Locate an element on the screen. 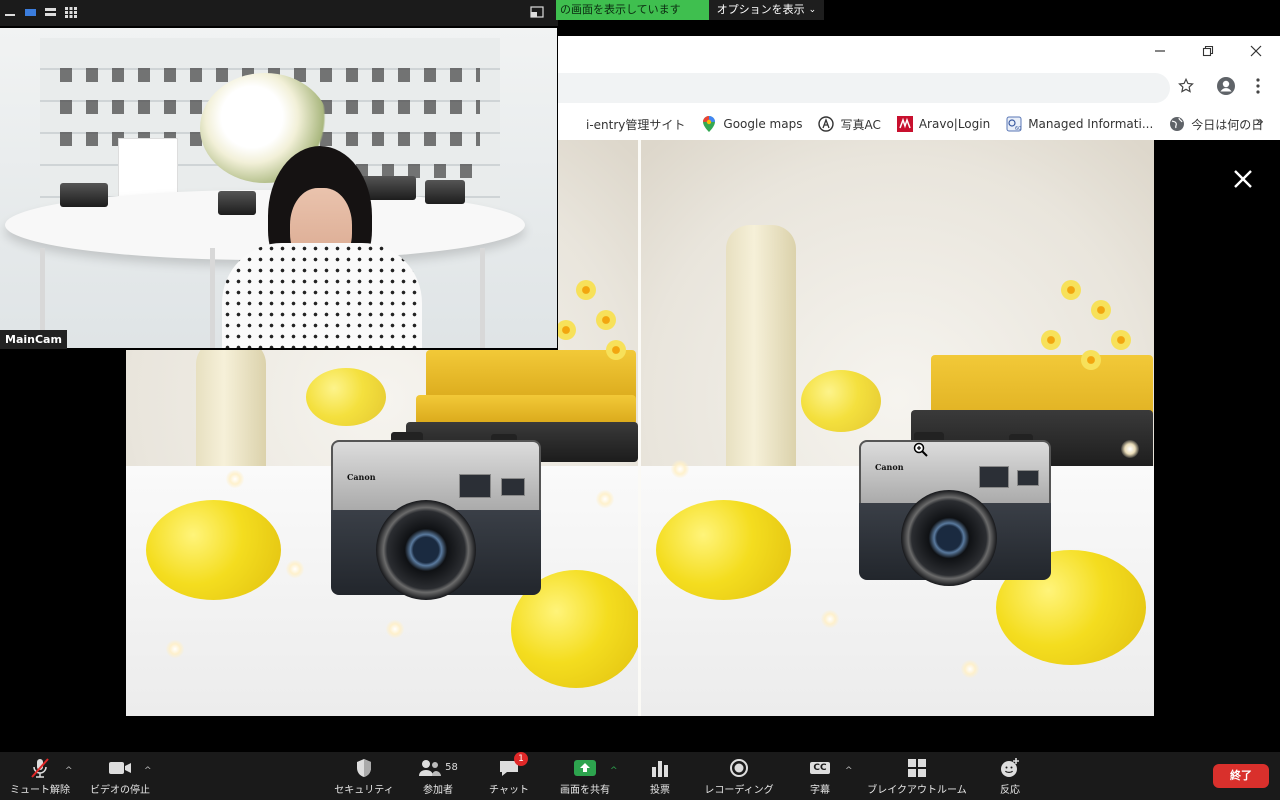 The height and width of the screenshot is (800, 1280). bookmark-label: i-entry管理サイト is located at coordinates (636, 124).